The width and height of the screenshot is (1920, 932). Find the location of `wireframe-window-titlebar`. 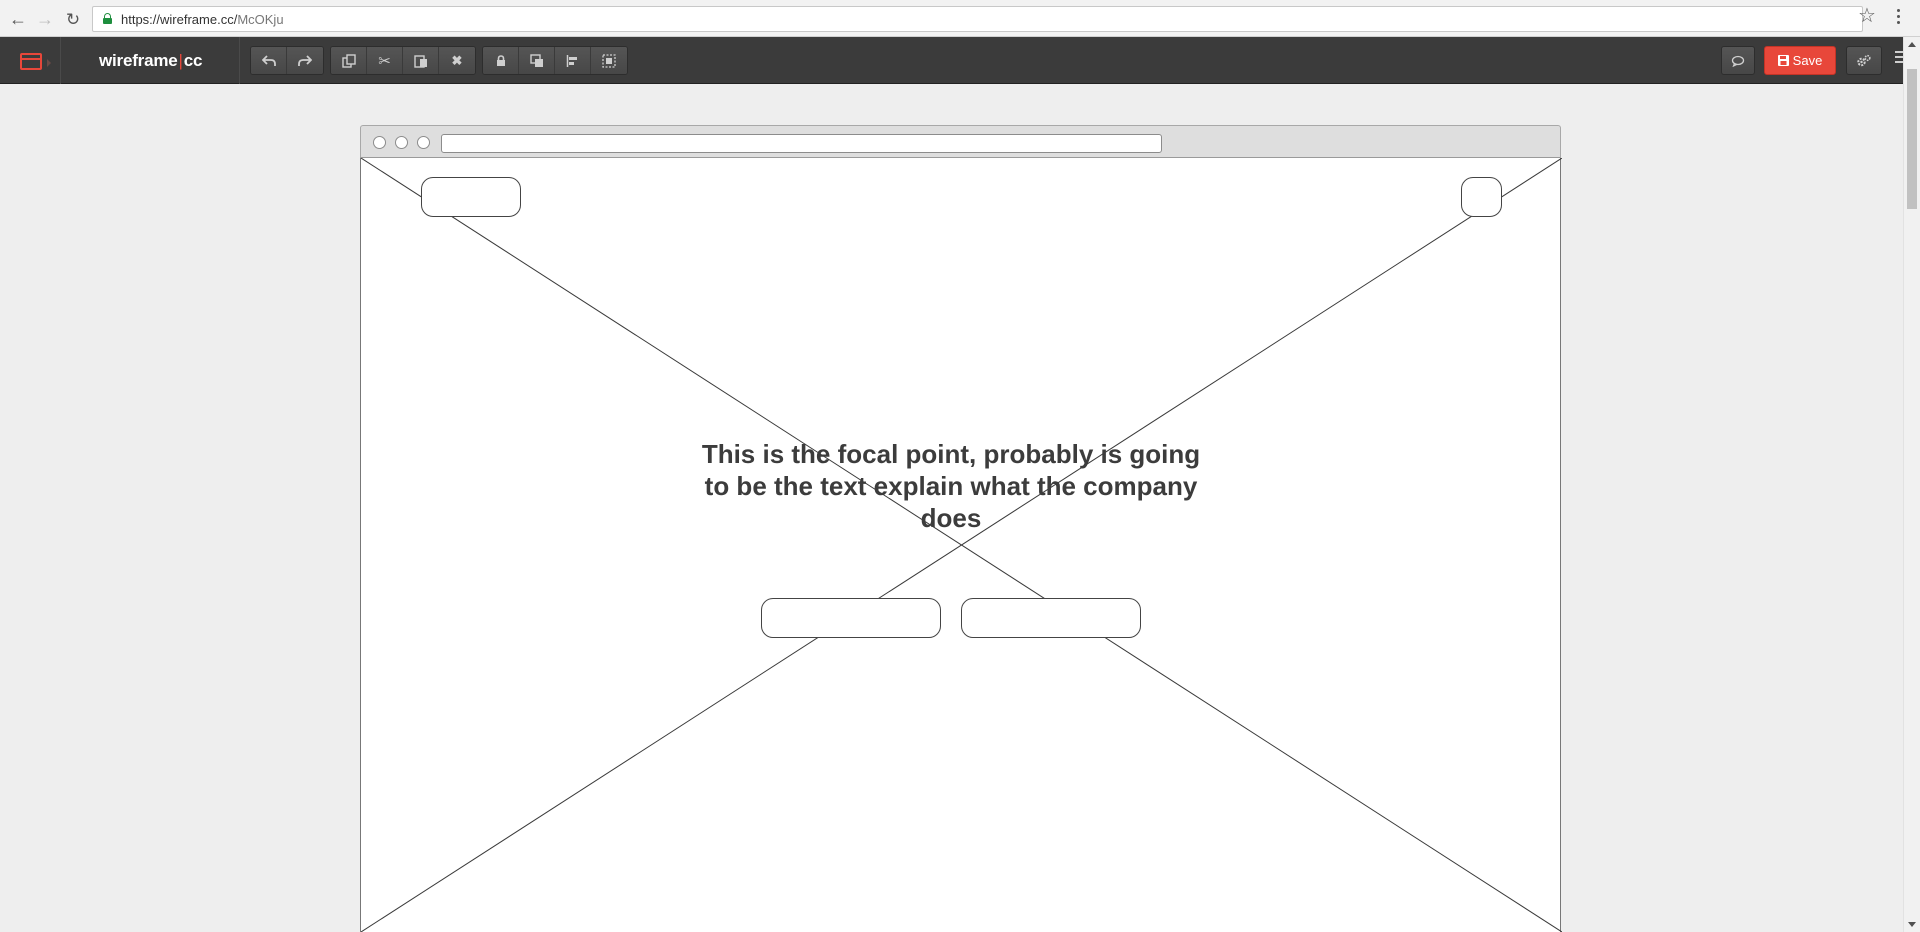

wireframe-window-titlebar is located at coordinates (960, 141).